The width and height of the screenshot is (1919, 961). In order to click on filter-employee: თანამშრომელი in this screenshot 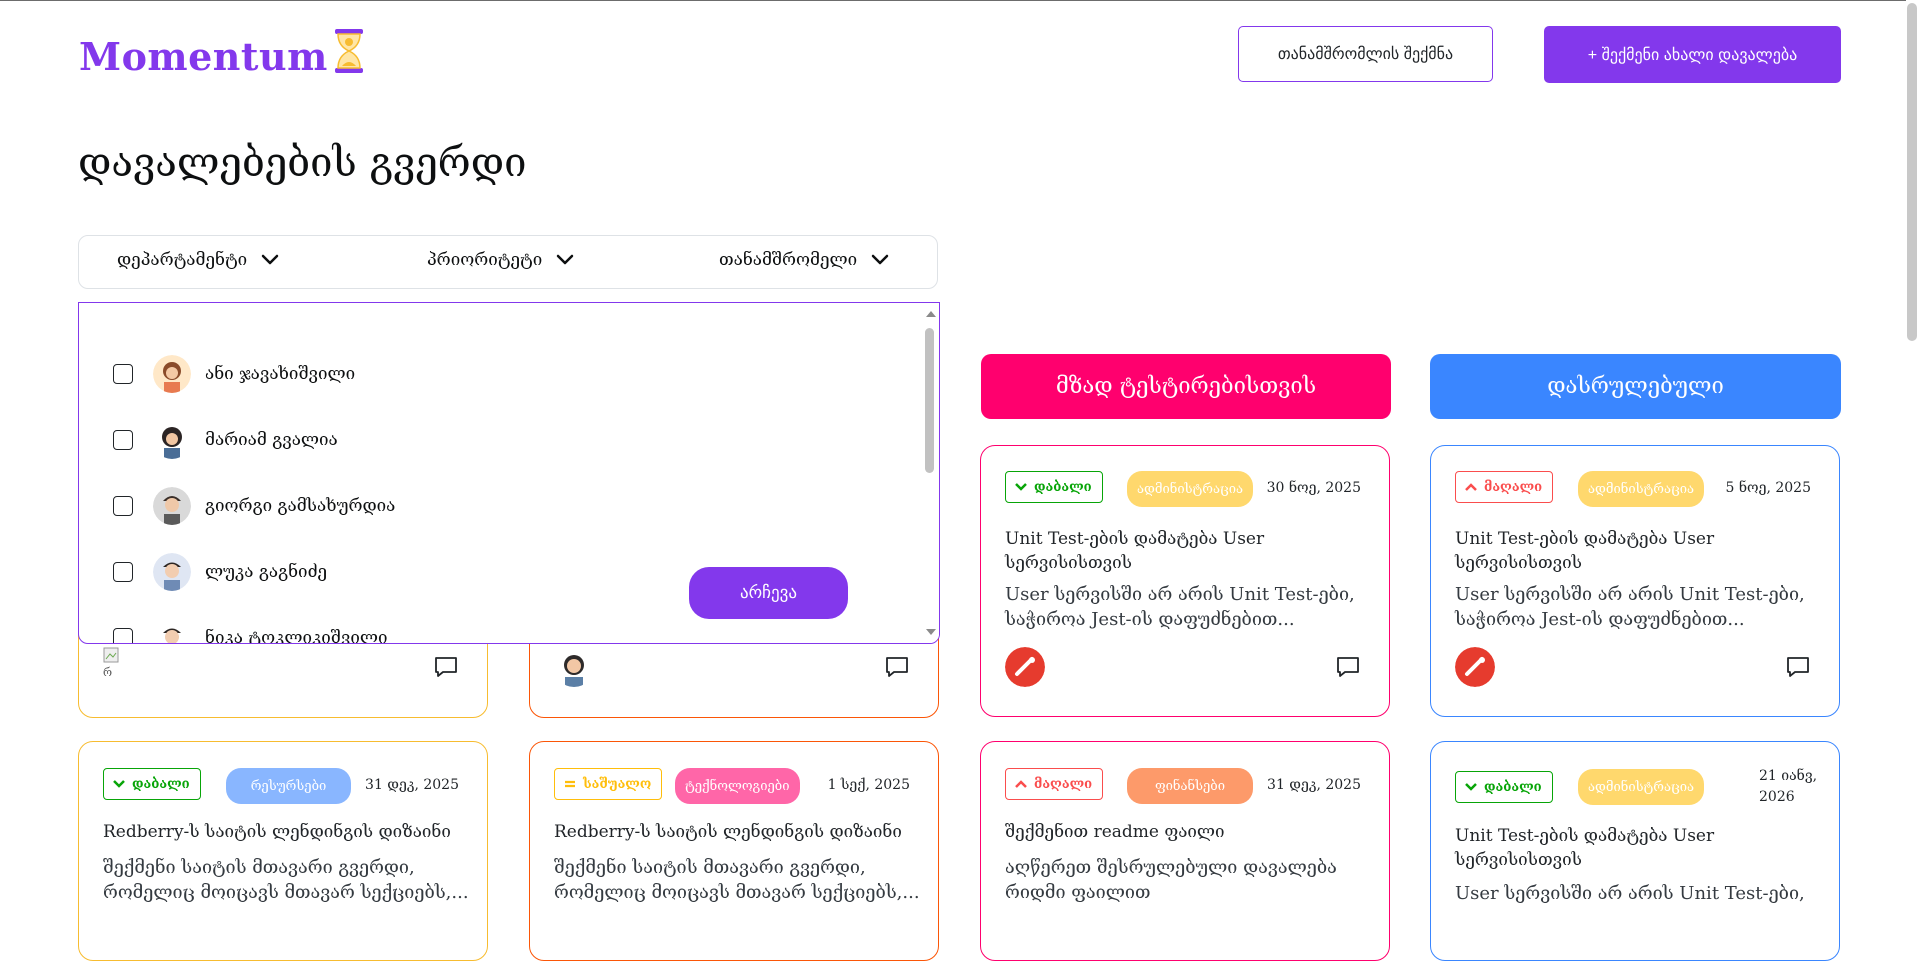, I will do `click(804, 260)`.